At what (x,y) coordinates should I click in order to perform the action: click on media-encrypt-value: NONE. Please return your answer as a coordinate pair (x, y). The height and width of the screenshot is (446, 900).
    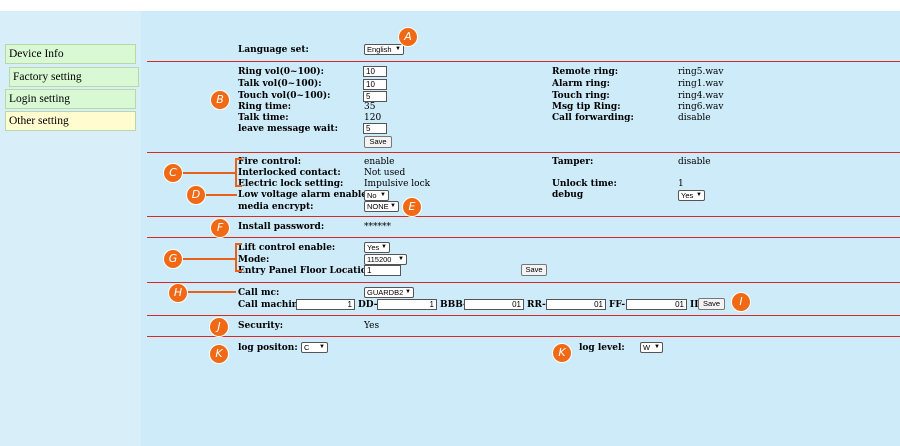
    Looking at the image, I should click on (378, 206).